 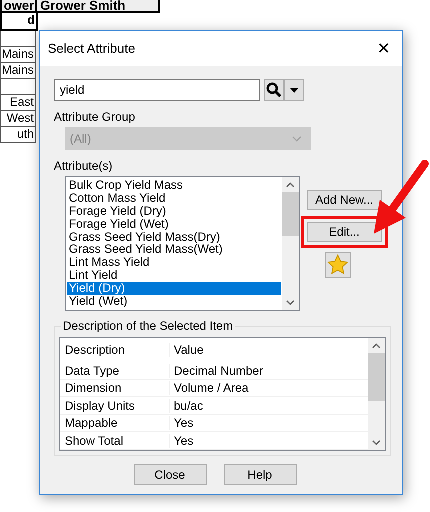 What do you see at coordinates (18, 103) in the screenshot?
I see `sheet-cell: East` at bounding box center [18, 103].